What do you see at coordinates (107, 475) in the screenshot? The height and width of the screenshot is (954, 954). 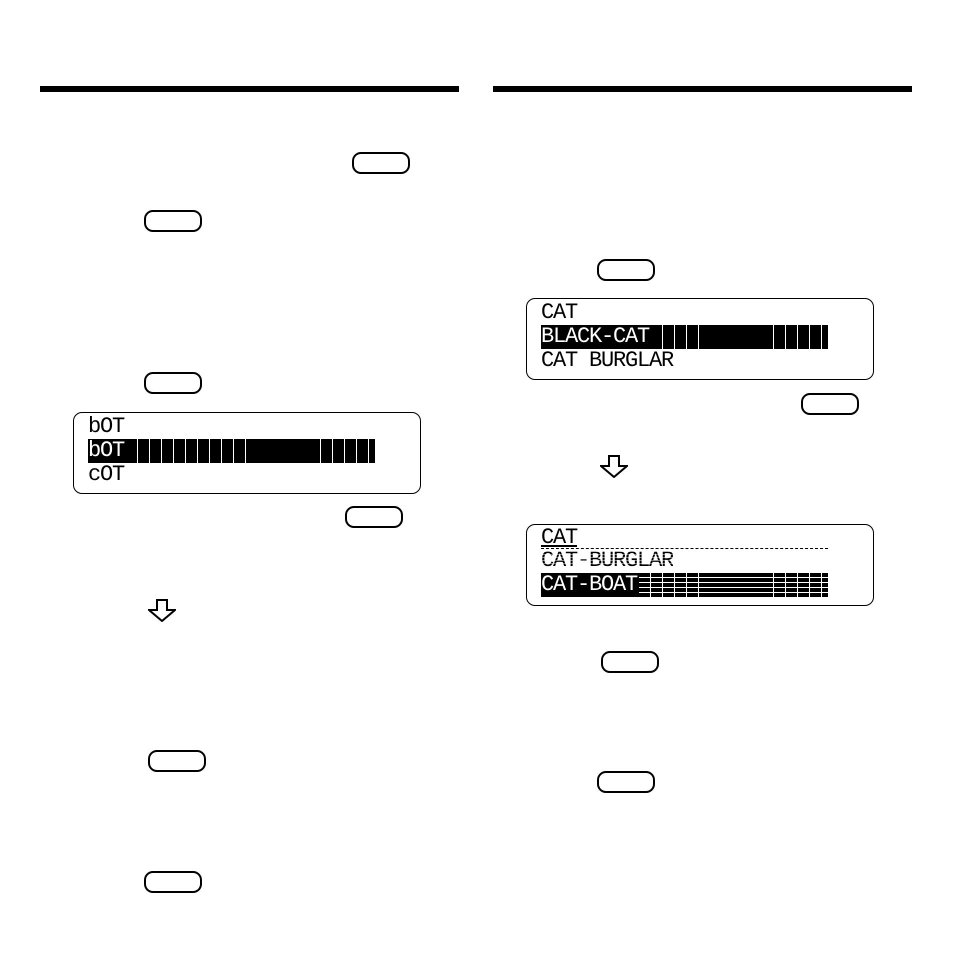 I see `lcd-text: cOT` at bounding box center [107, 475].